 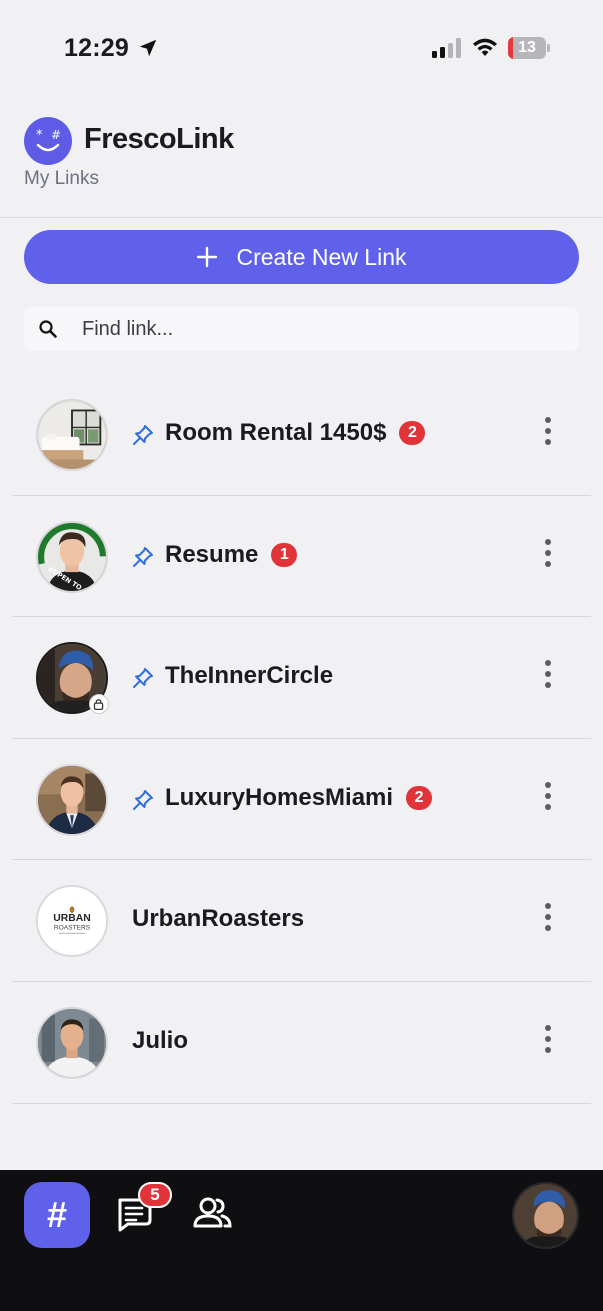 What do you see at coordinates (485, 47) in the screenshot?
I see `wifi-icon` at bounding box center [485, 47].